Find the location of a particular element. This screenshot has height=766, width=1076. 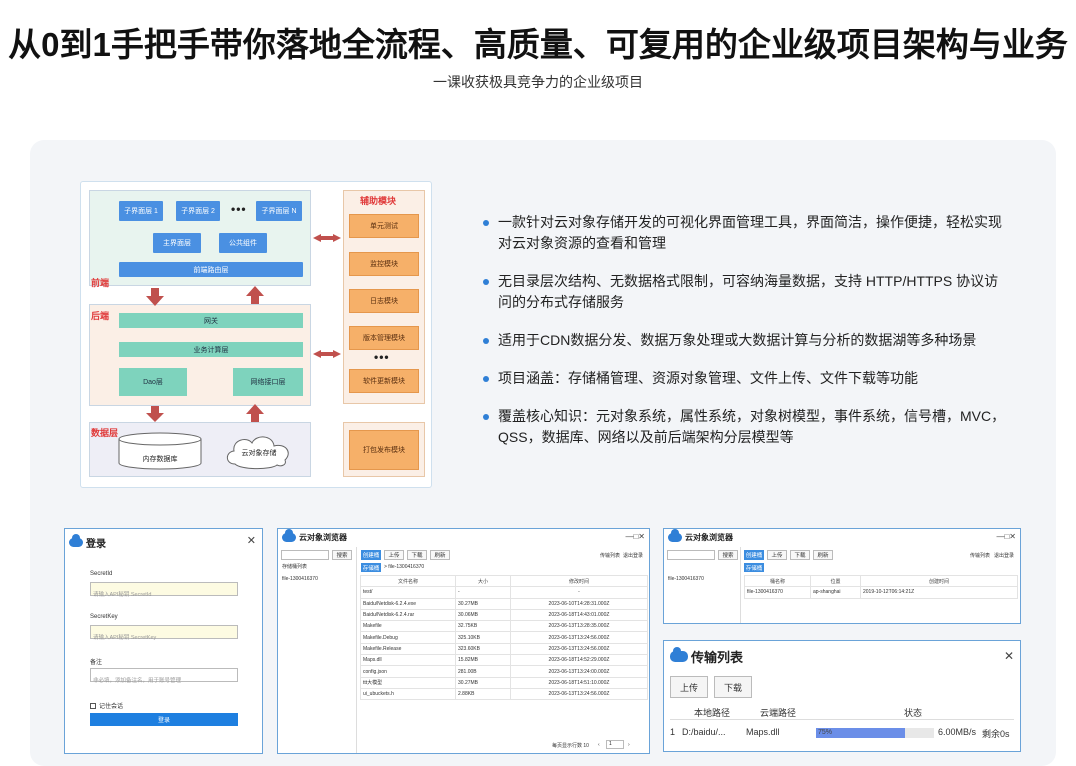

column-header: 桶名称 is located at coordinates (777, 581).